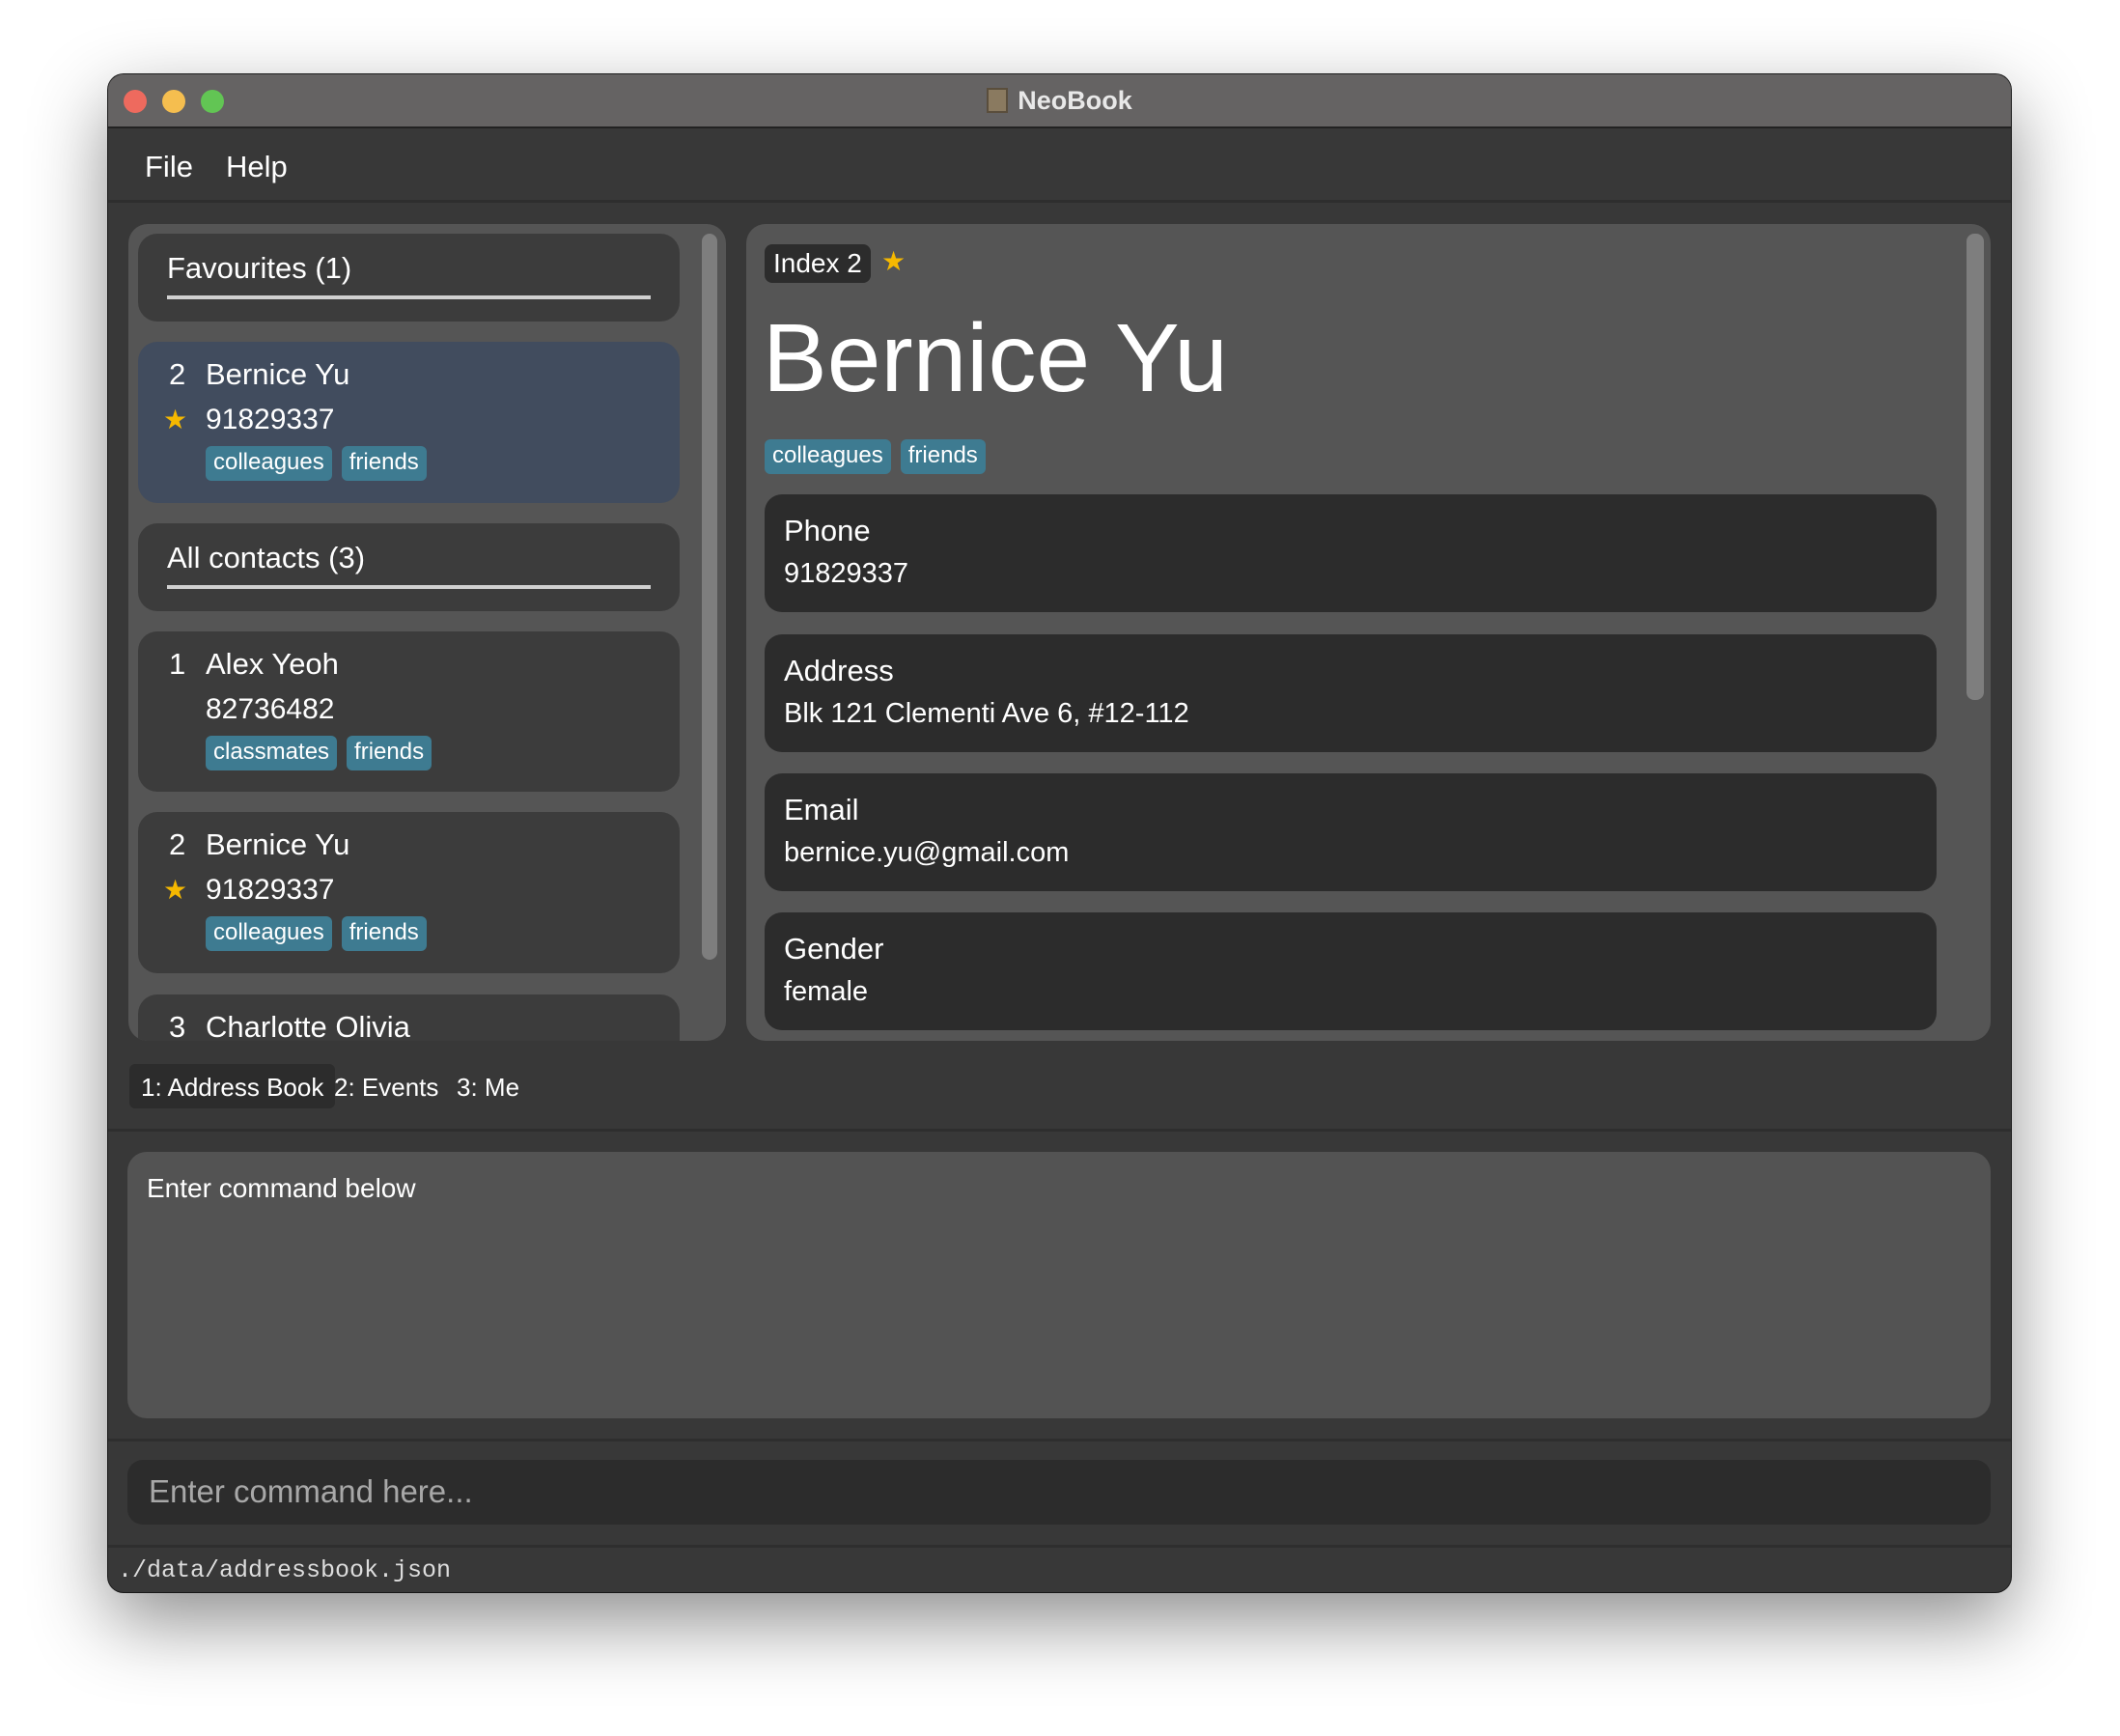  What do you see at coordinates (839, 671) in the screenshot?
I see `field-label: Address` at bounding box center [839, 671].